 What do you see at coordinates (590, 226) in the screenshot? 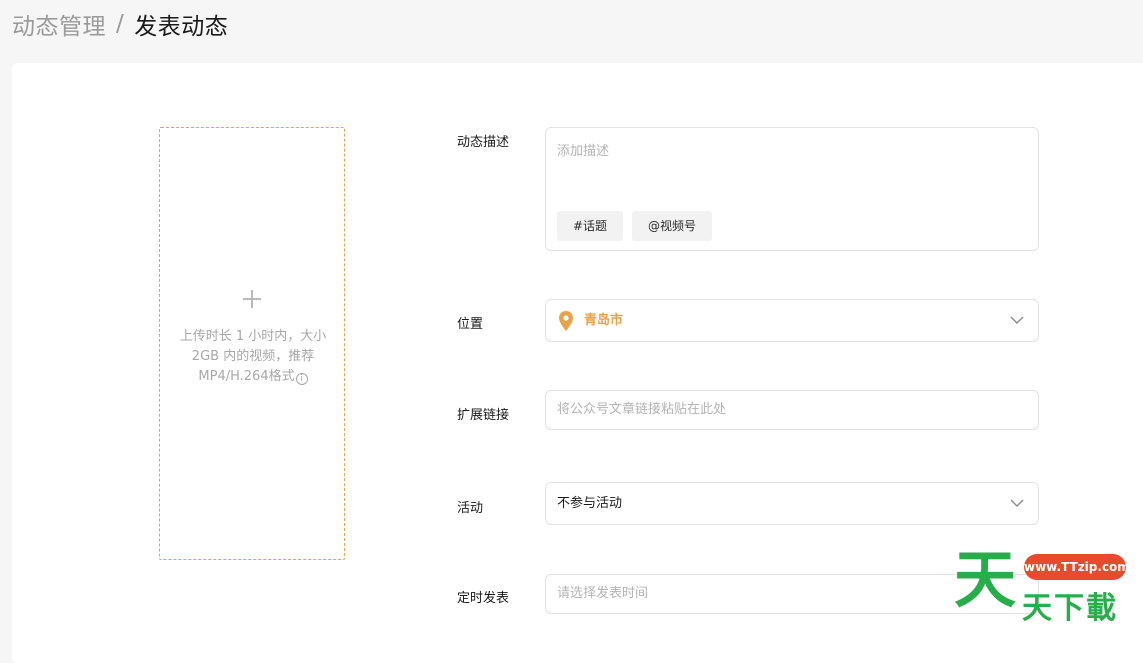
I see `add-topic-button: #话题` at bounding box center [590, 226].